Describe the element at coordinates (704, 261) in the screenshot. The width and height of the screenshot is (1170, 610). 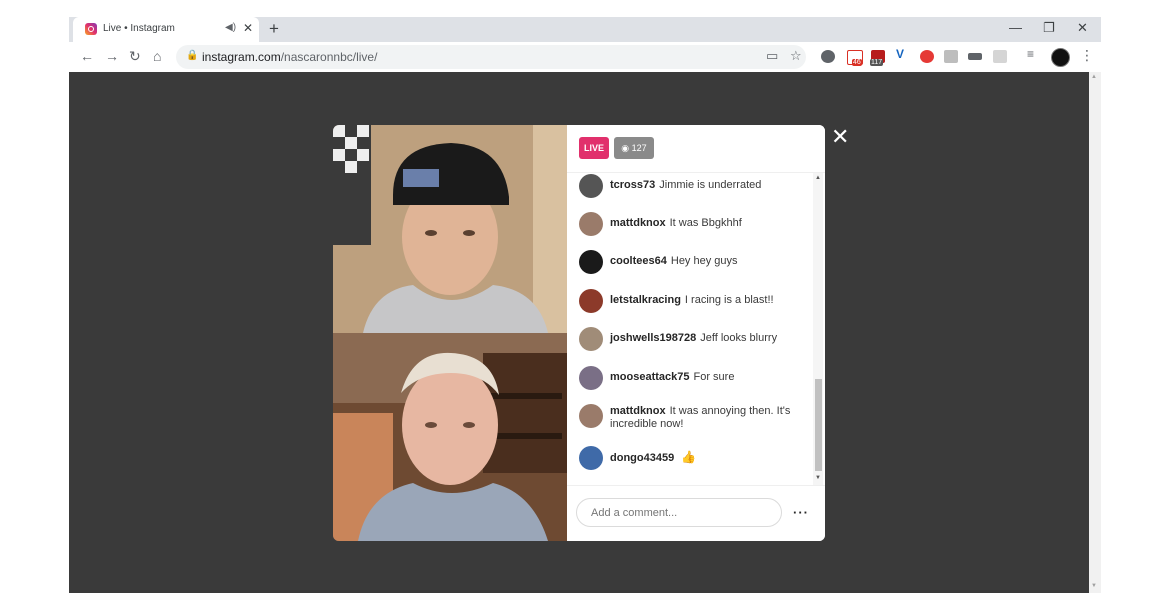
I see `comment-text: Hey hey guys` at that location.